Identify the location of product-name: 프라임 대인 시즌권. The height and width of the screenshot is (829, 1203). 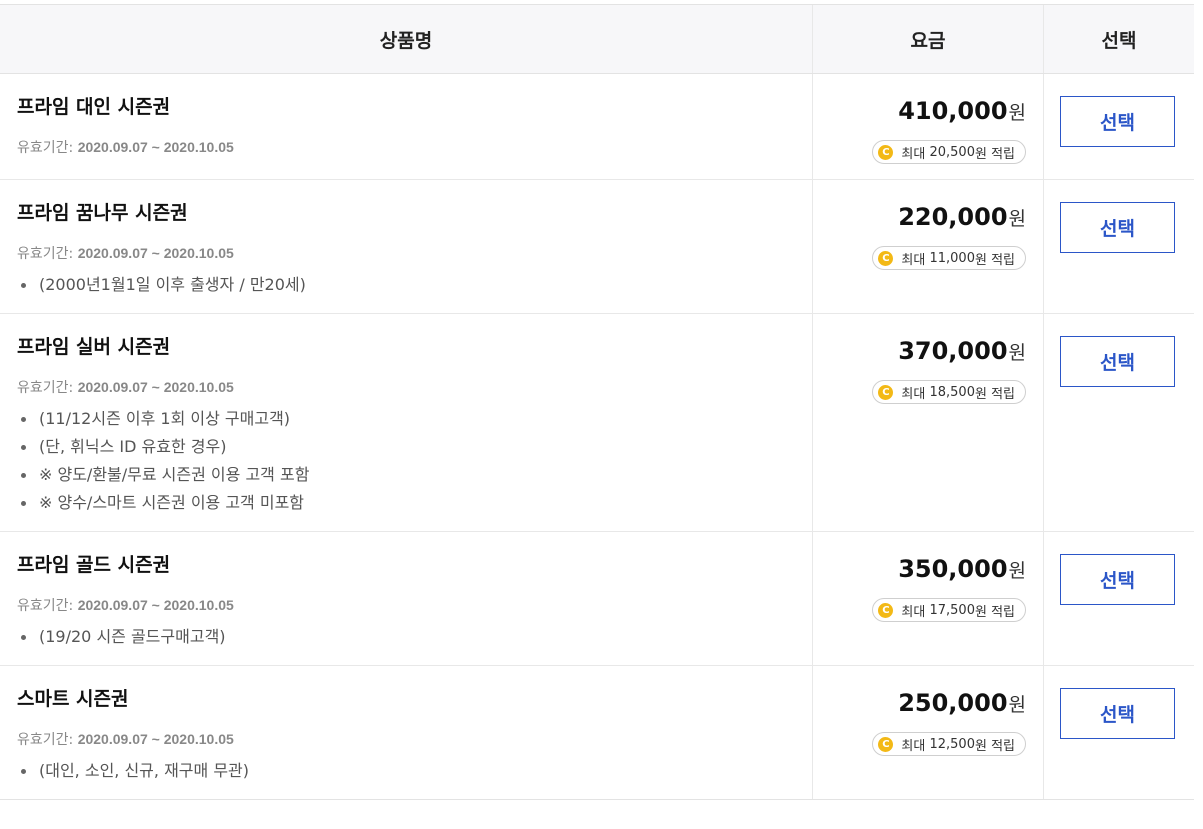
(94, 107).